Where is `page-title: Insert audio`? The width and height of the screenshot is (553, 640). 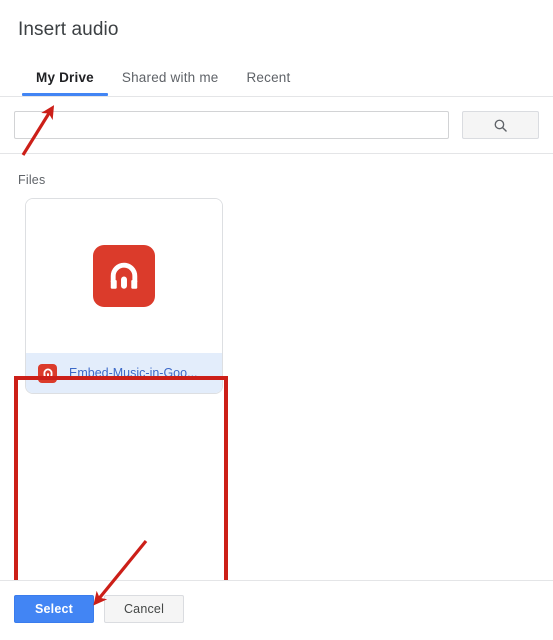
page-title: Insert audio is located at coordinates (68, 29).